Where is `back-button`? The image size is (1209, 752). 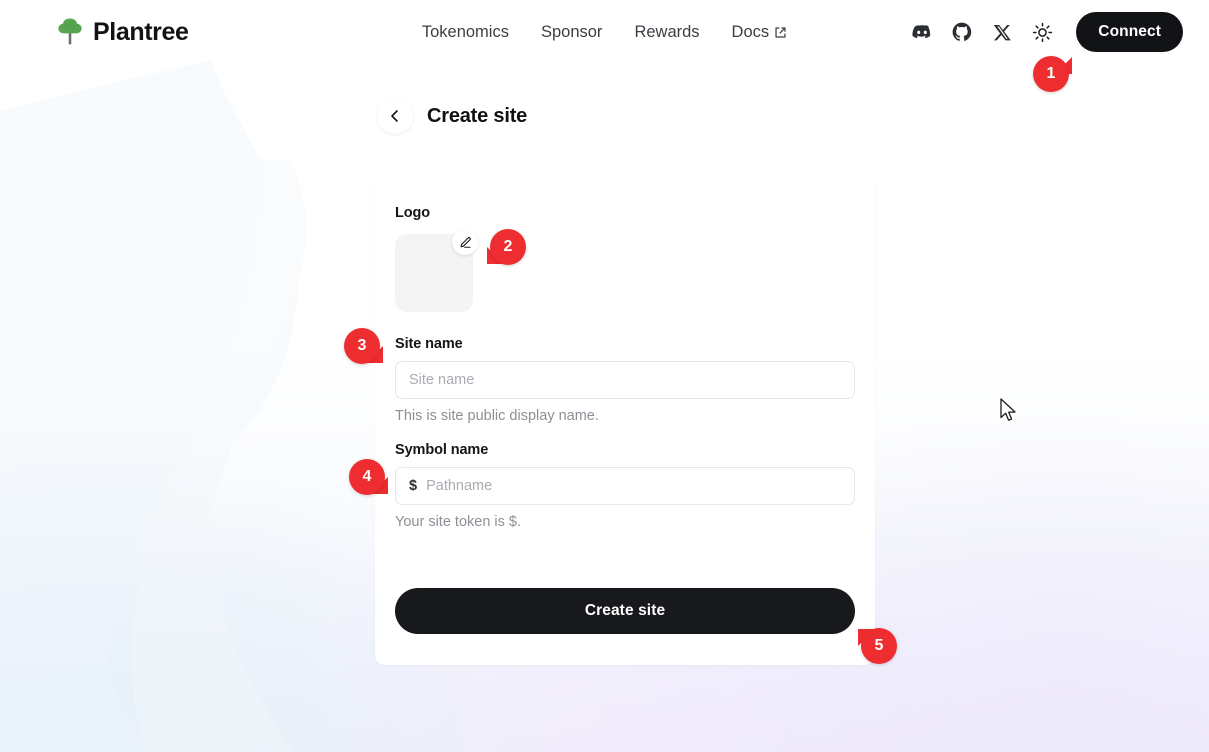 back-button is located at coordinates (395, 116).